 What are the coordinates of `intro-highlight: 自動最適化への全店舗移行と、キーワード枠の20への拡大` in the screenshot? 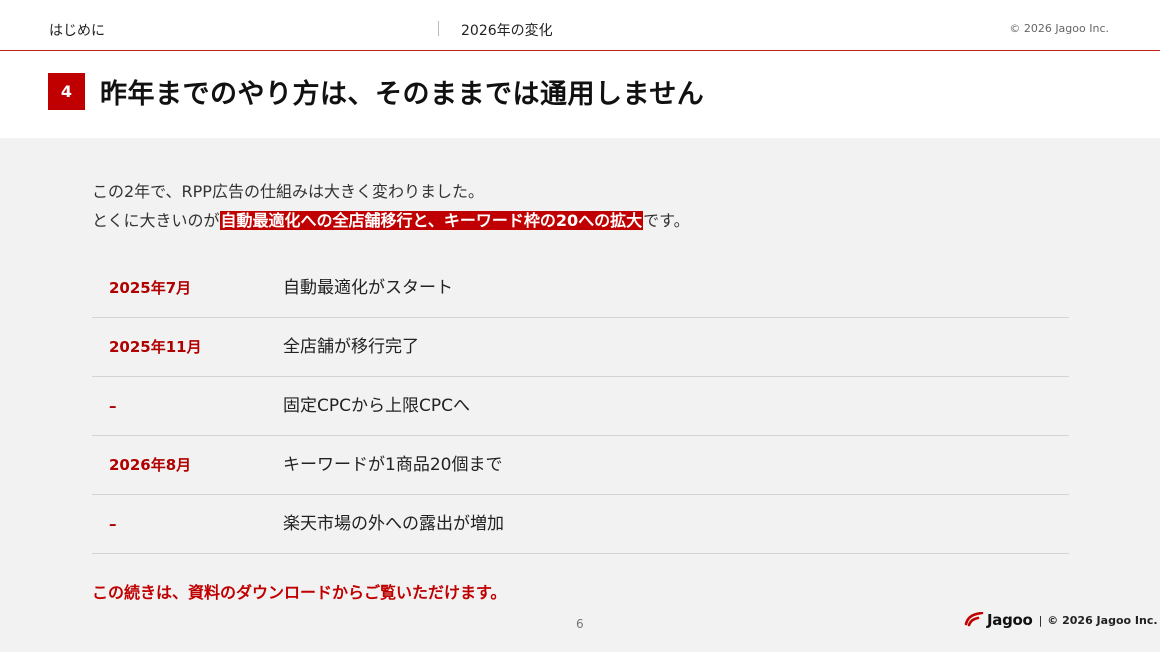 It's located at (431, 220).